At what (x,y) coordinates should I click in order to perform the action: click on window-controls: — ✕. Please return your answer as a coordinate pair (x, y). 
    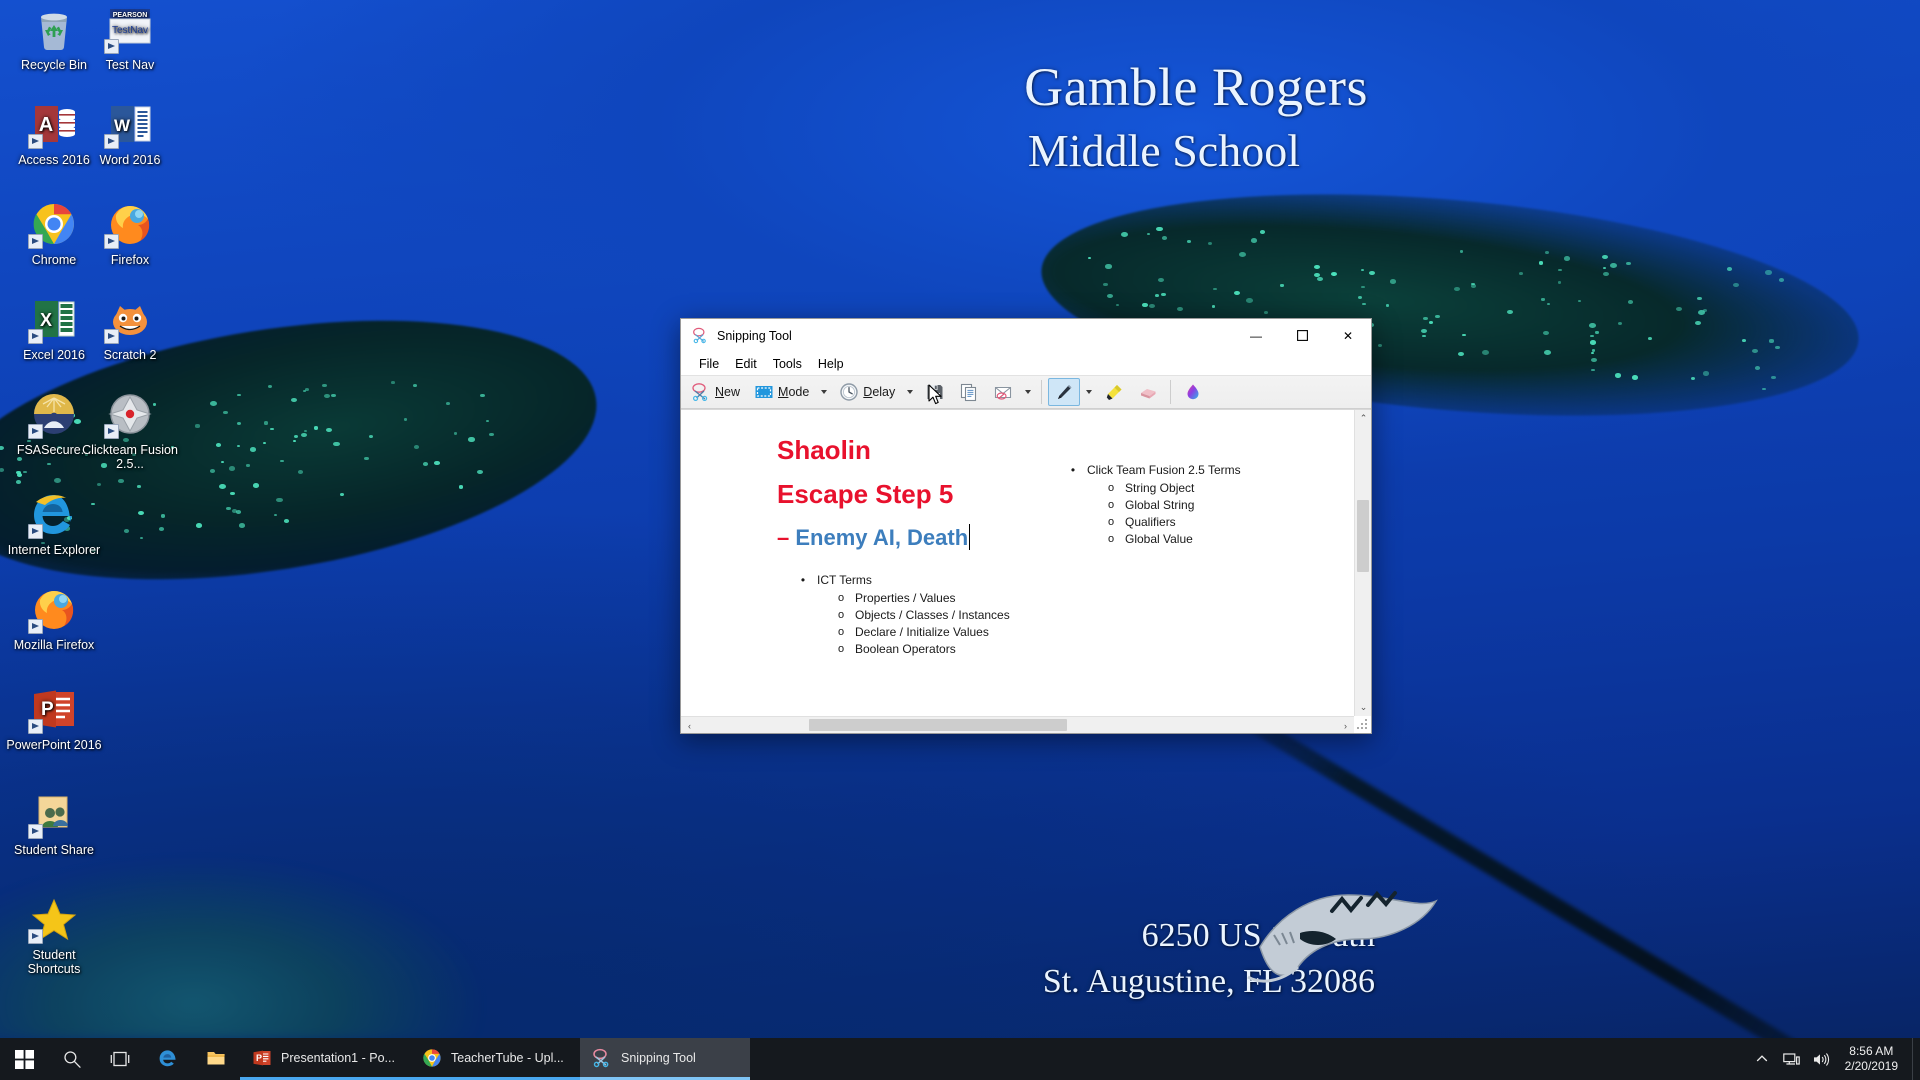
    Looking at the image, I should click on (1302, 335).